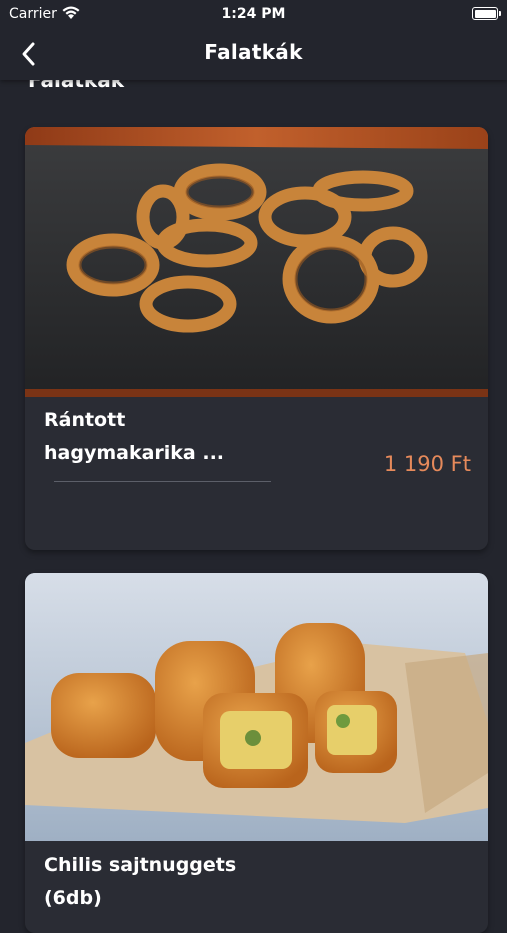 Image resolution: width=507 pixels, height=933 pixels. I want to click on page-title: Falatkák, so click(253, 52).